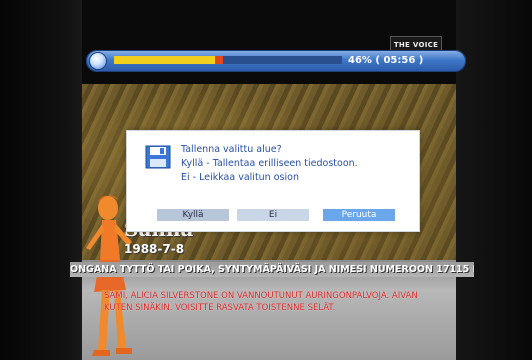  Describe the element at coordinates (219, 60) in the screenshot. I see `progress-marker` at that location.